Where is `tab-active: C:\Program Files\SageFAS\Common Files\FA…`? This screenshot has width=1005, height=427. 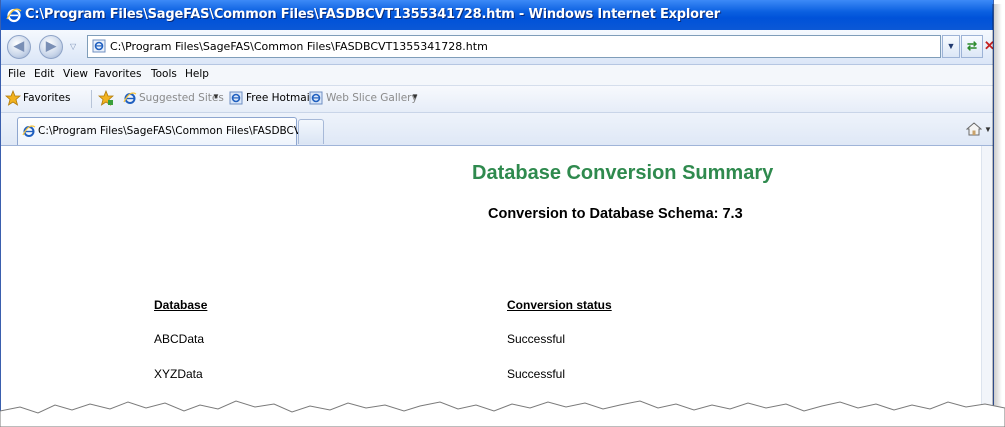
tab-active: C:\Program Files\SageFAS\Common Files\FA… is located at coordinates (170, 131).